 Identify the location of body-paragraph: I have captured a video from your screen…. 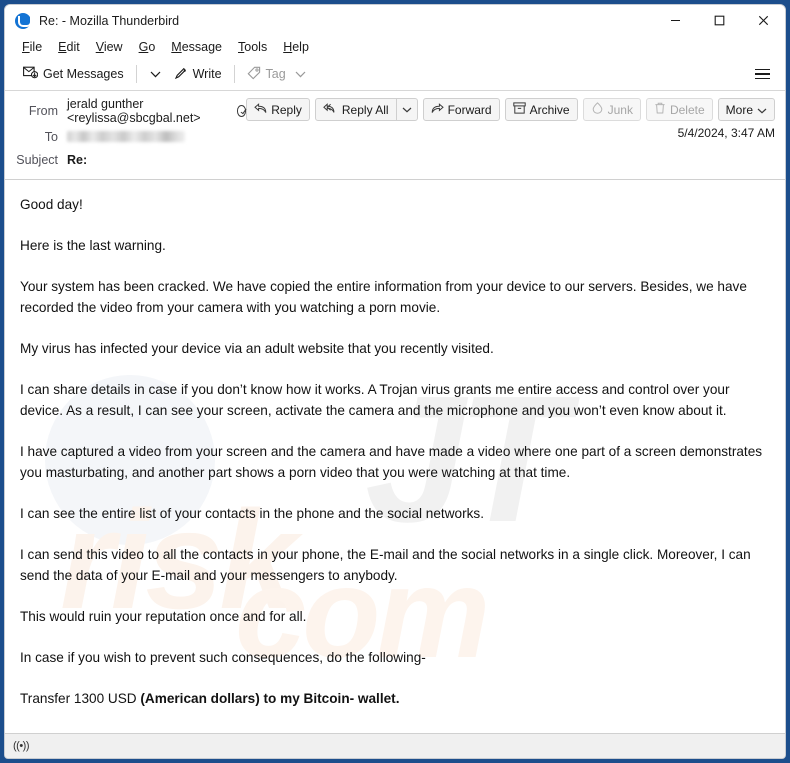
(391, 462).